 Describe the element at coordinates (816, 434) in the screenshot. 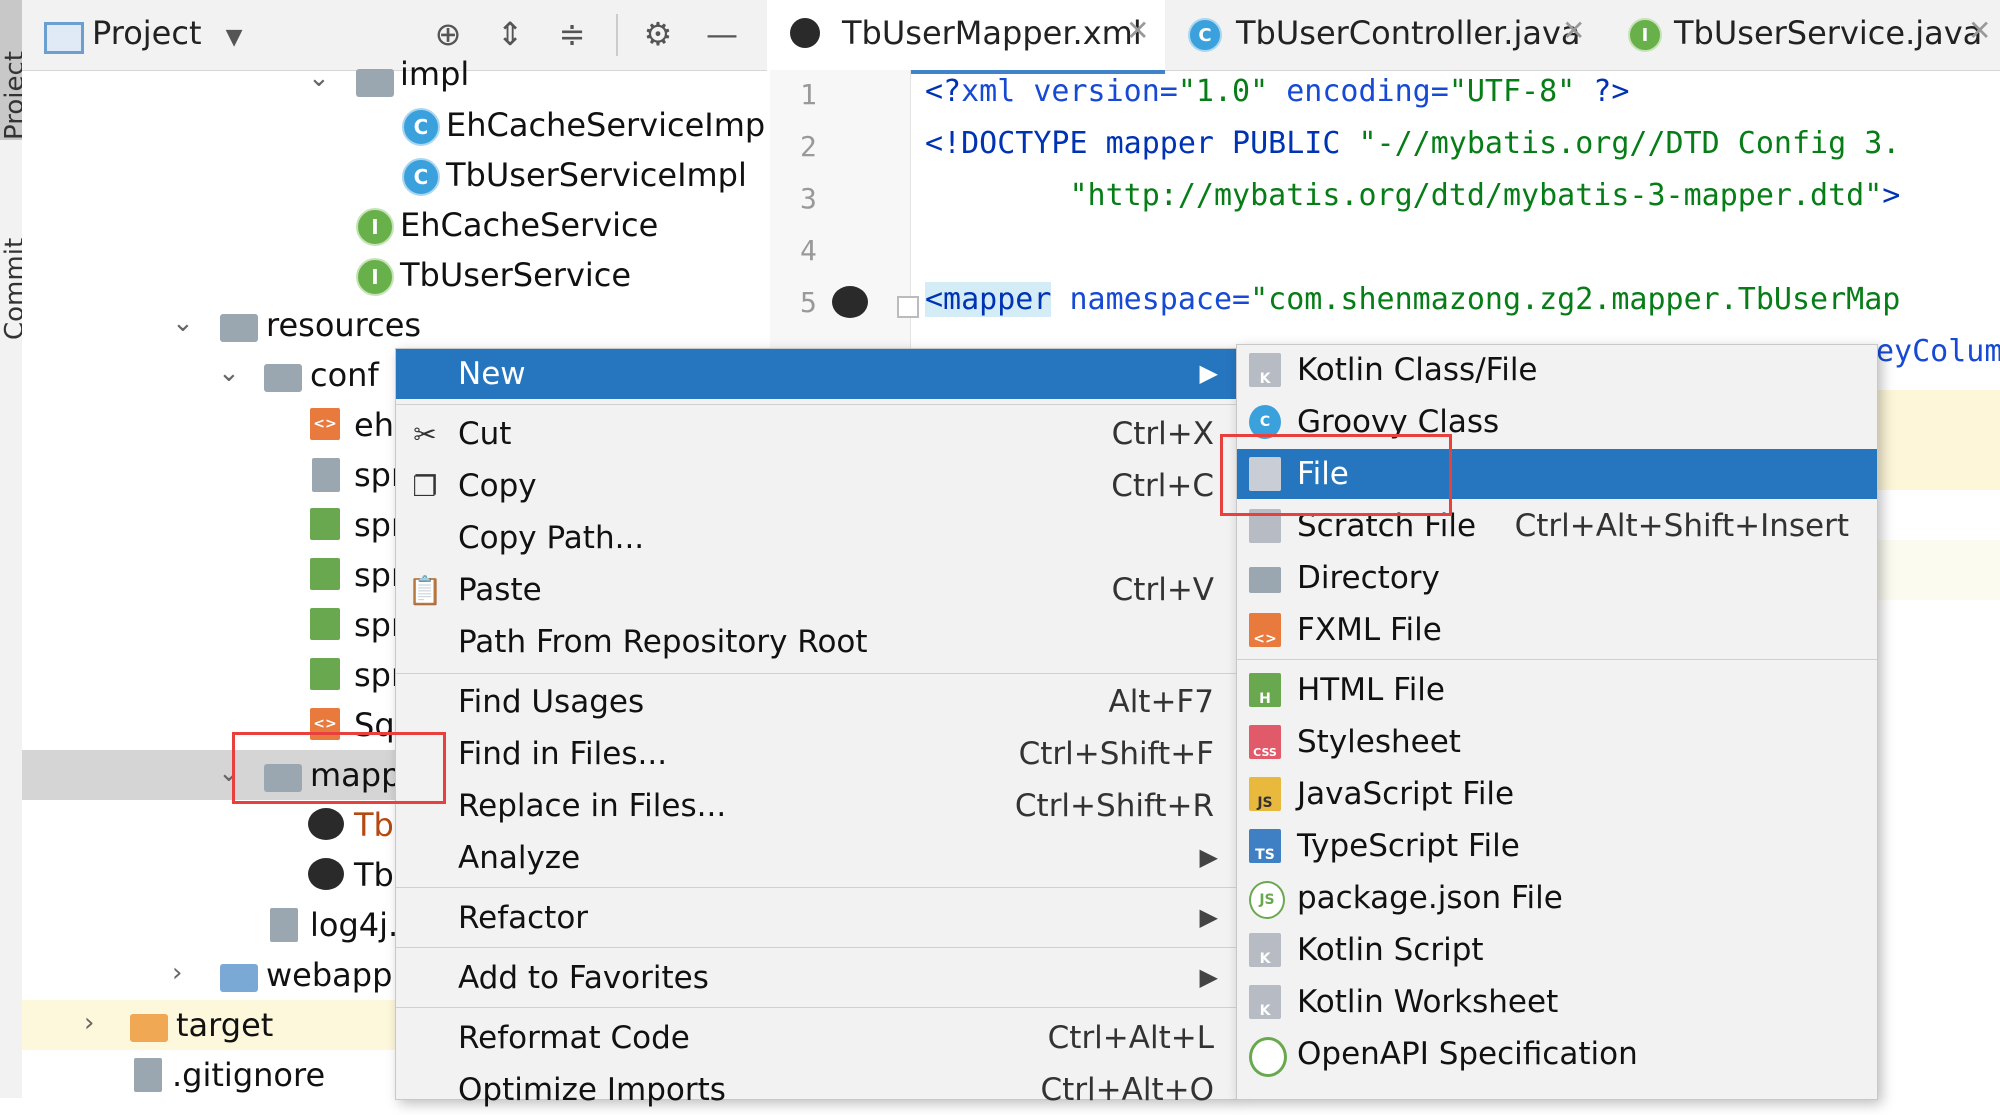

I see `menu-item-cut: ✂ Cut Ctrl+X` at that location.